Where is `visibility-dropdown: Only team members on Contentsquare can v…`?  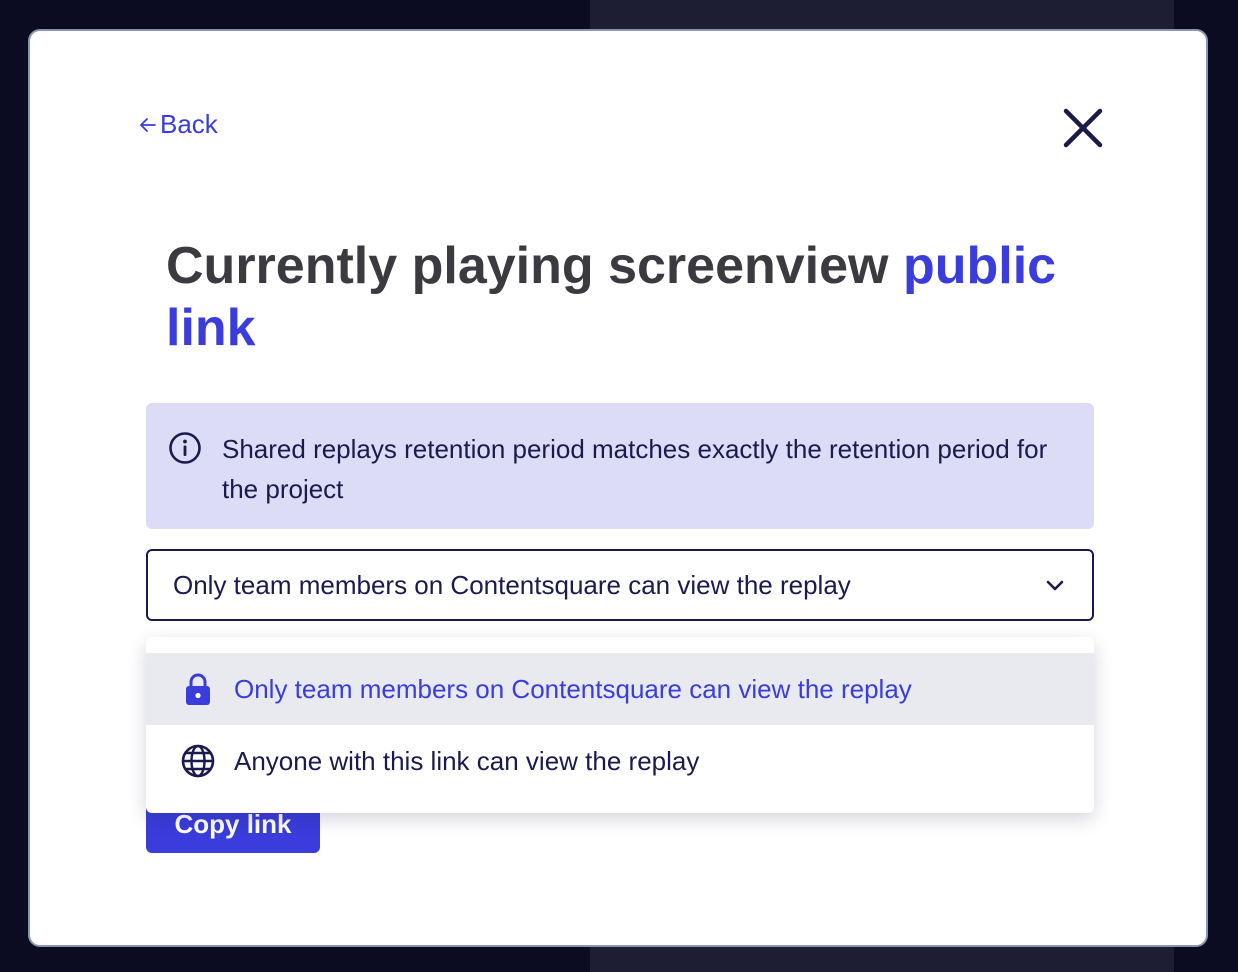 visibility-dropdown: Only team members on Contentsquare can v… is located at coordinates (620, 725).